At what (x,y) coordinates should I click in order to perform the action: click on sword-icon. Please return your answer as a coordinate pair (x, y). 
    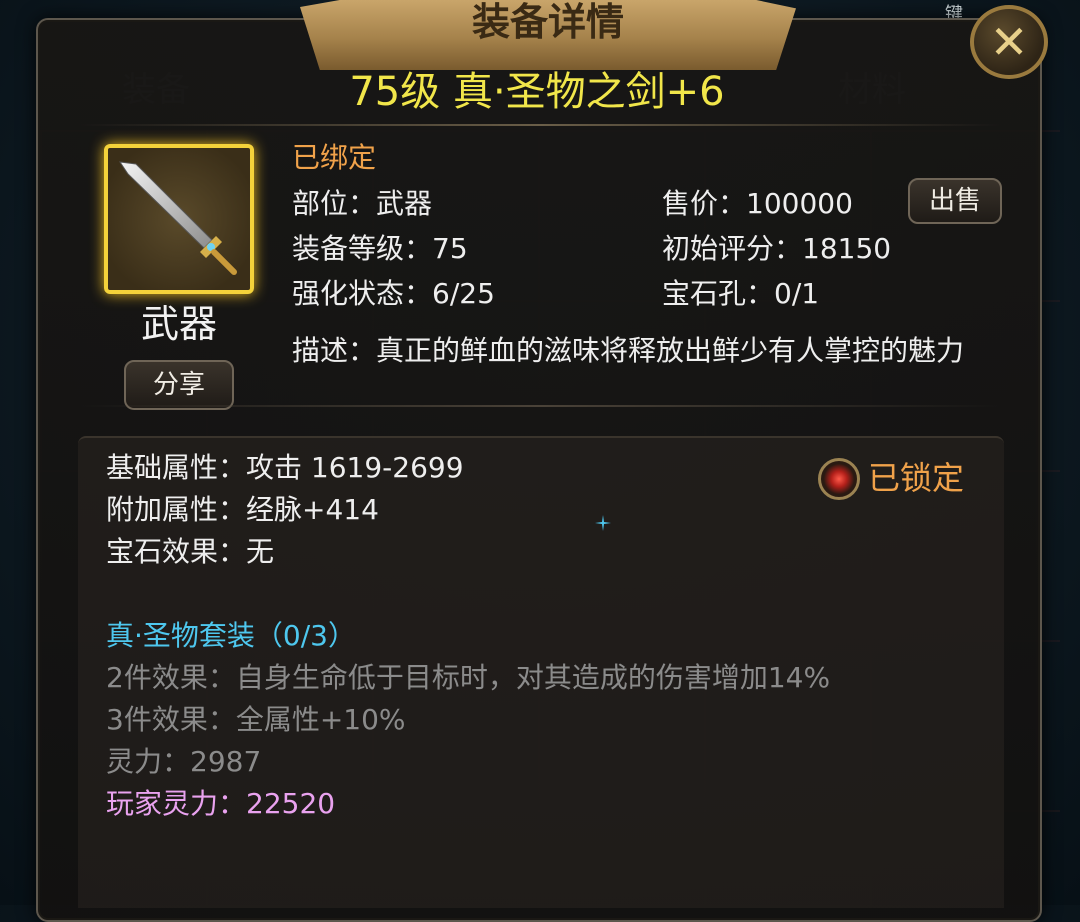
    Looking at the image, I should click on (177, 218).